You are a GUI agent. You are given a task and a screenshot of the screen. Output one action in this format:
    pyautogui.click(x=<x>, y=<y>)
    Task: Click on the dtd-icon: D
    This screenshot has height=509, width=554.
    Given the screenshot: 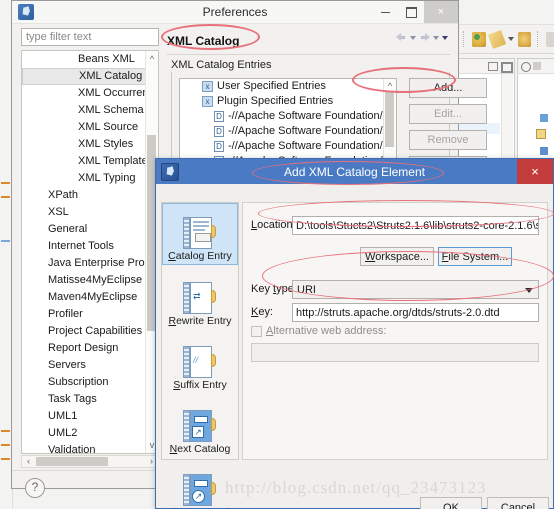 What is the action you would take?
    pyautogui.click(x=219, y=131)
    